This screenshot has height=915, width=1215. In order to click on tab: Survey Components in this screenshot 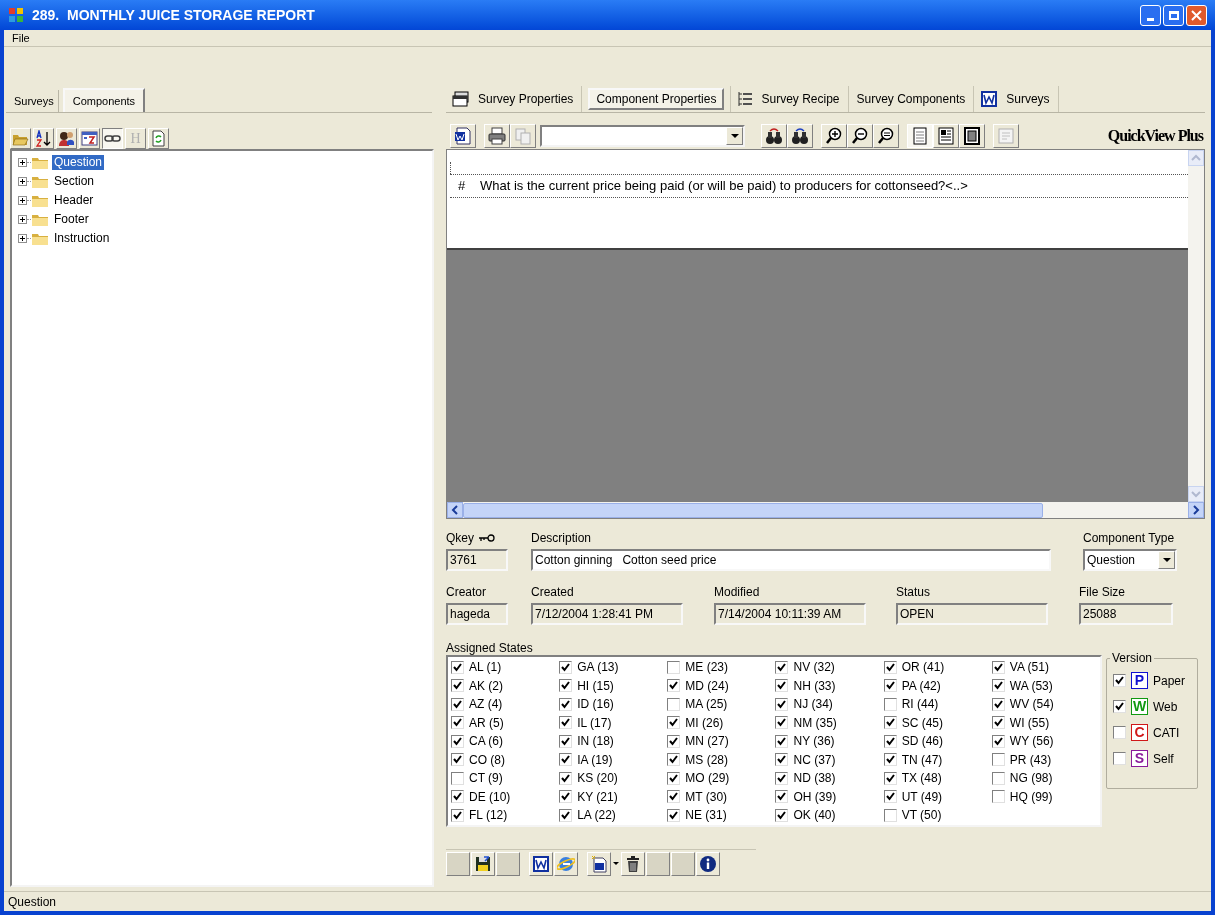, I will do `click(911, 99)`.